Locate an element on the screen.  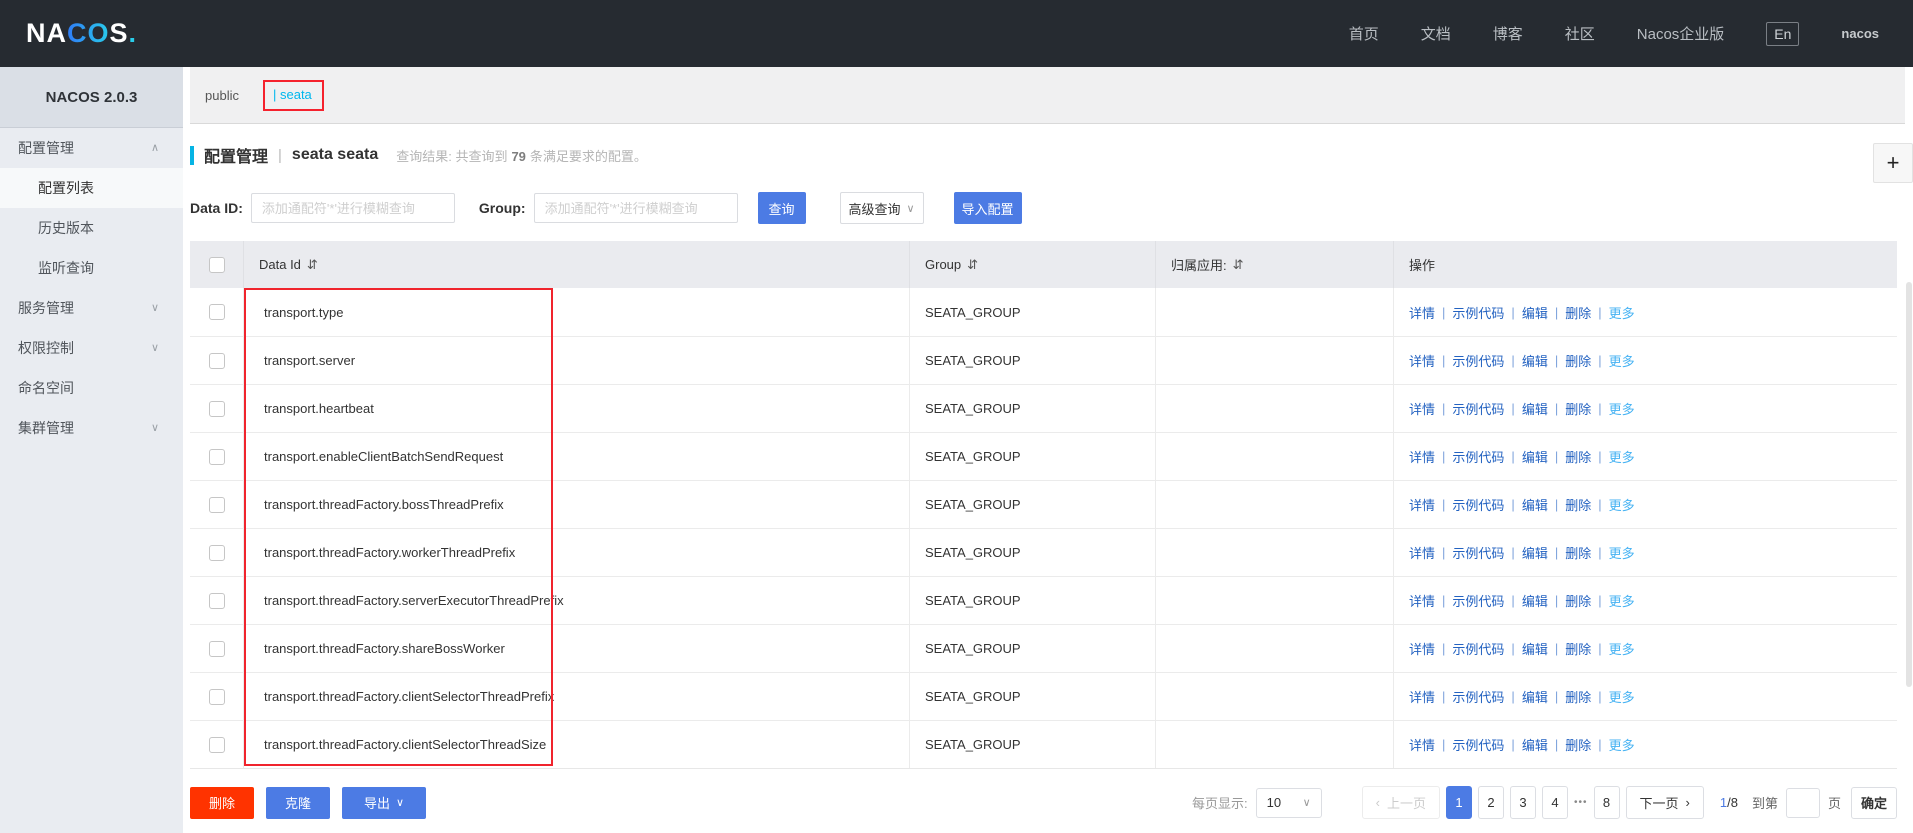
nav-item-enterprise: Nacos企业版 is located at coordinates (1681, 33).